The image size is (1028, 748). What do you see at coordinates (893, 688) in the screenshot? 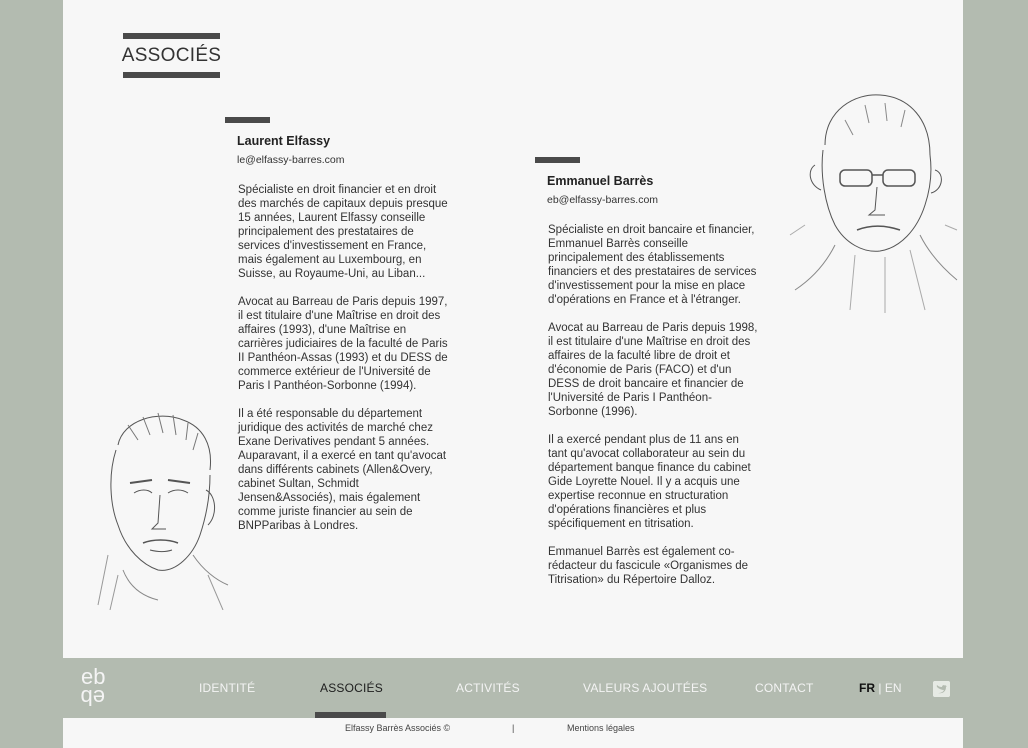
I see `lang-en-link: EN` at bounding box center [893, 688].